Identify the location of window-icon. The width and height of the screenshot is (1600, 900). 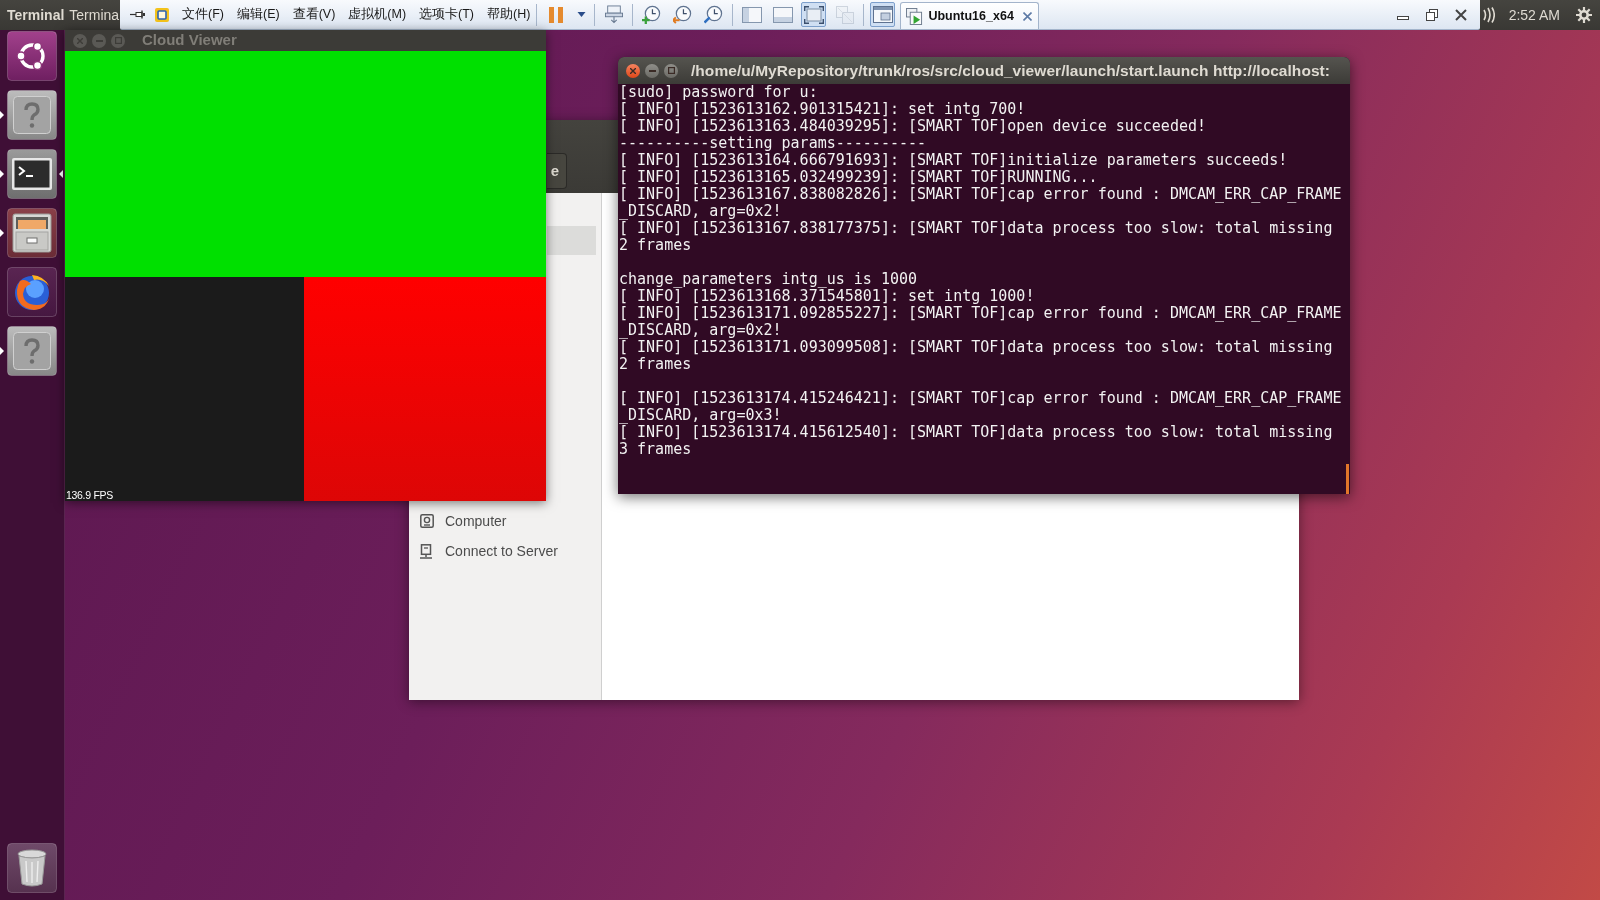
(882, 14).